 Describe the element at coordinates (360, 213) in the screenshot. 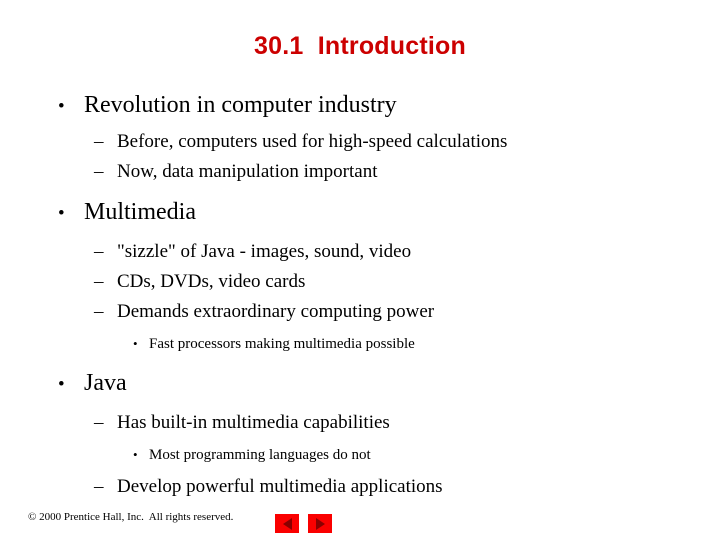

I see `bullet-level1-multimedia: • Multimedia` at that location.